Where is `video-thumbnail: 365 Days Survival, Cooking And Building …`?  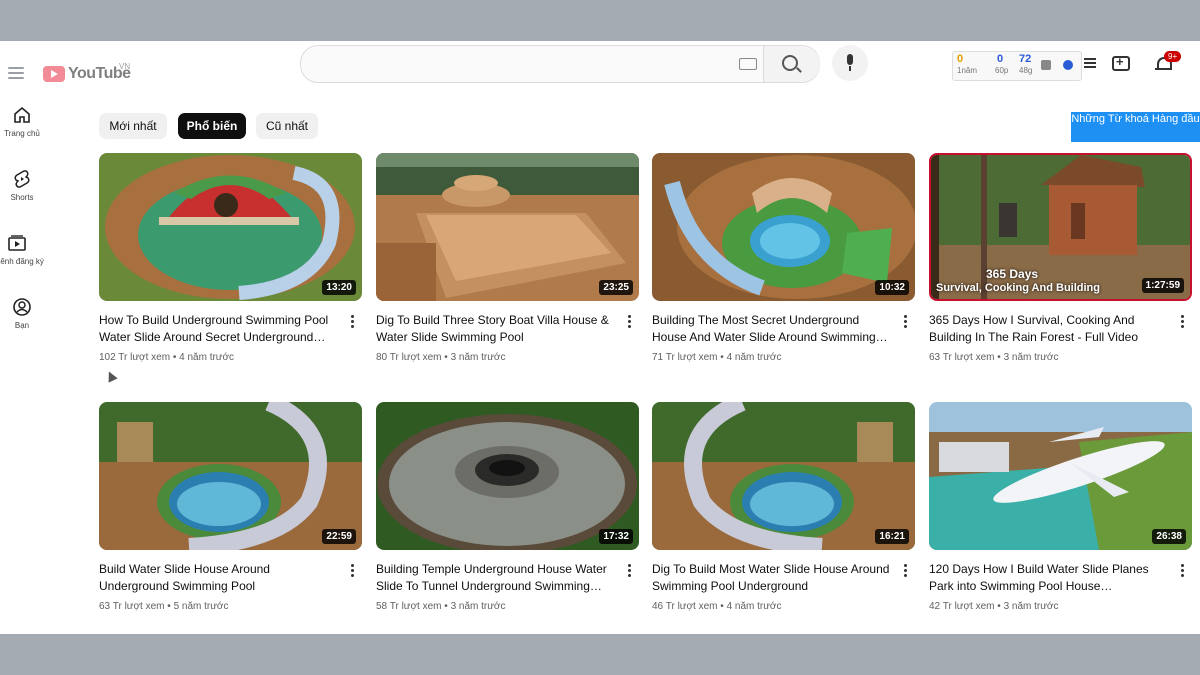
video-thumbnail: 365 Days Survival, Cooking And Building … is located at coordinates (1060, 227).